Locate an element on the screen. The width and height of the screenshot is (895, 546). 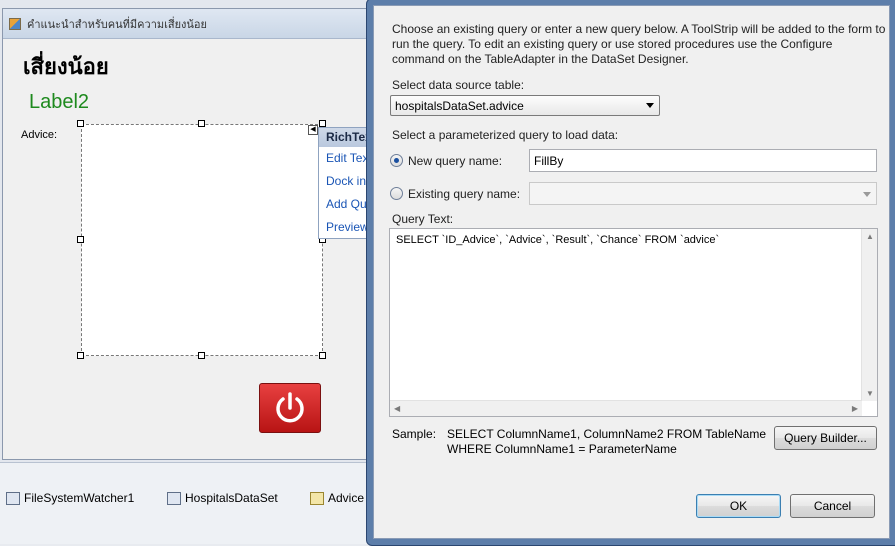
filesystemwatcher-icon is located at coordinates (13, 498).